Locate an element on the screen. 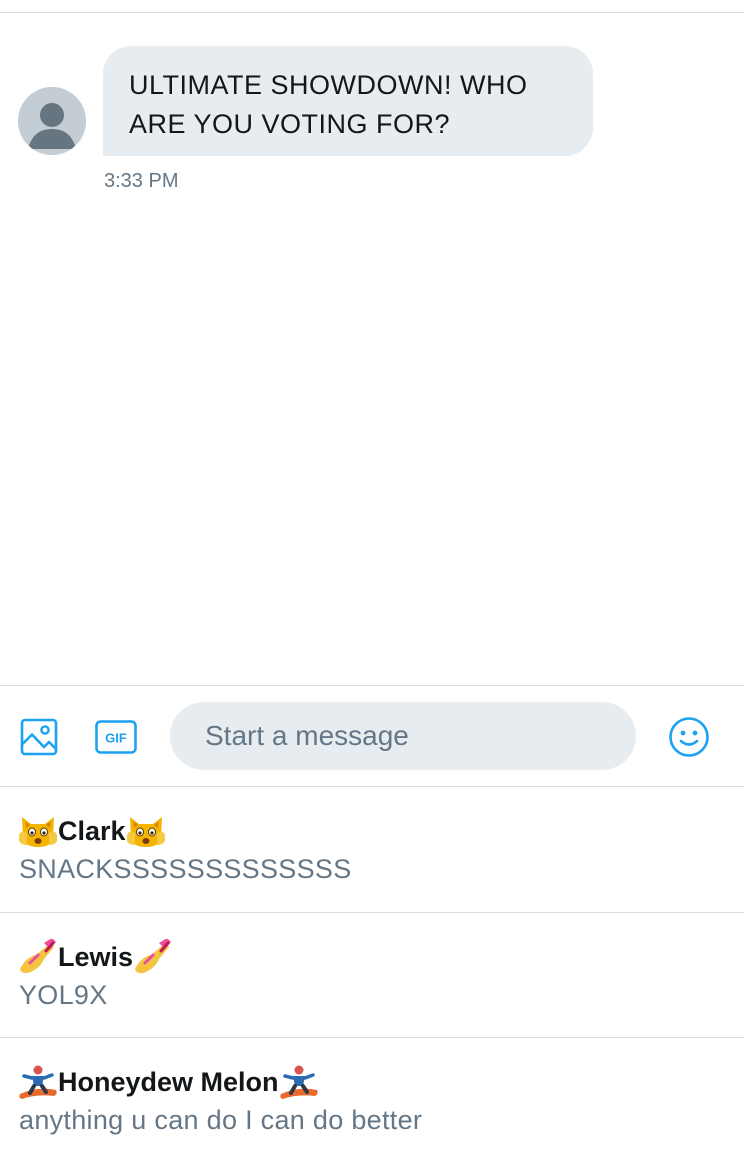 This screenshot has height=1150, width=744. gif-icon: GIF is located at coordinates (116, 737).